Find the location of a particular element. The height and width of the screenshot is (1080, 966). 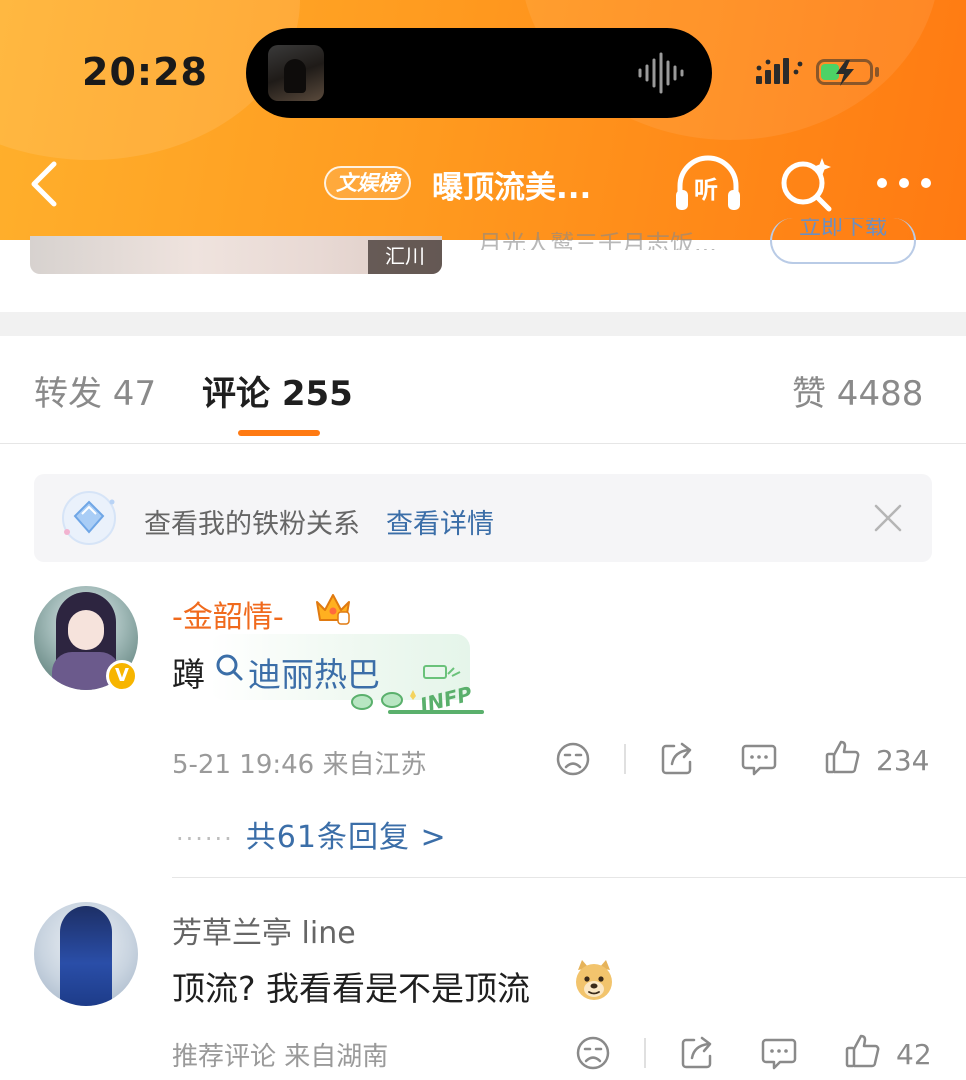

ad-thumbnail-label: 汇川 is located at coordinates (405, 257).